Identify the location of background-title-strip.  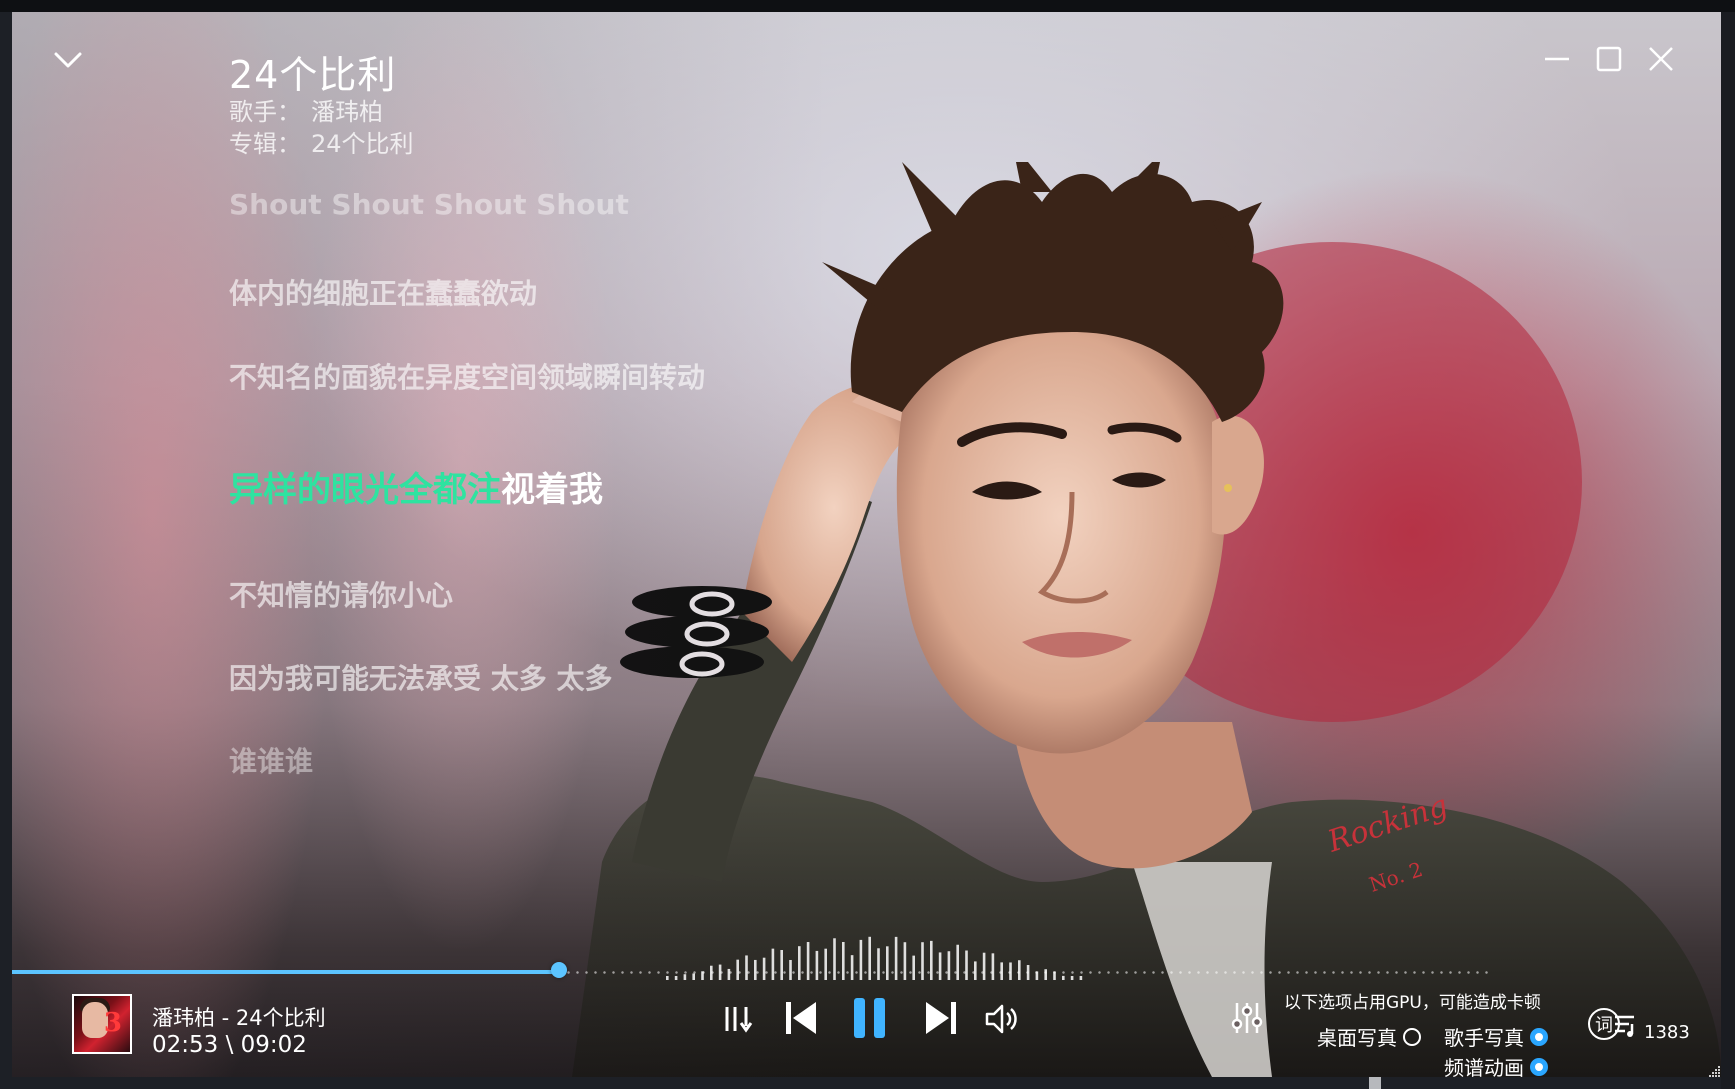
(867, 6).